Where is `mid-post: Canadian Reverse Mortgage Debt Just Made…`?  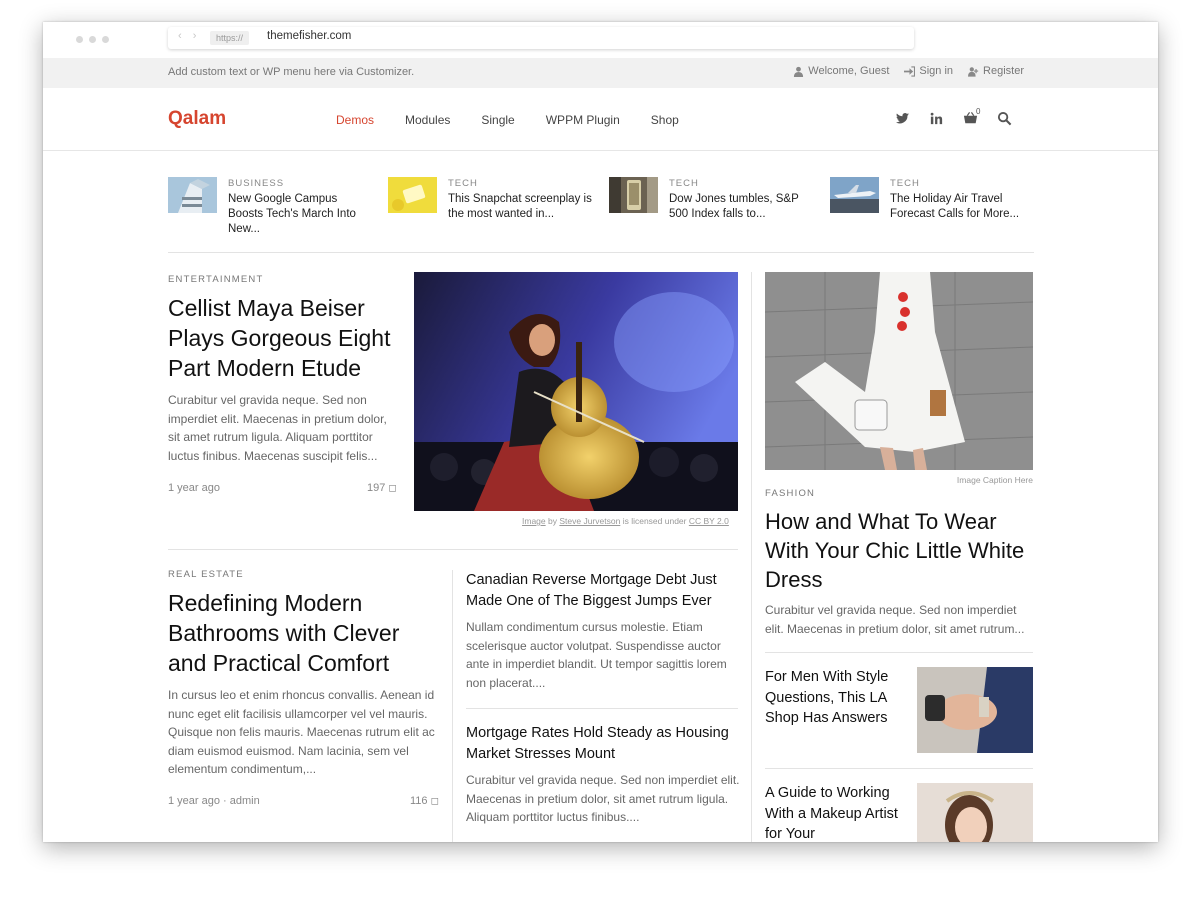 mid-post: Canadian Reverse Mortgage Debt Just Made… is located at coordinates (603, 631).